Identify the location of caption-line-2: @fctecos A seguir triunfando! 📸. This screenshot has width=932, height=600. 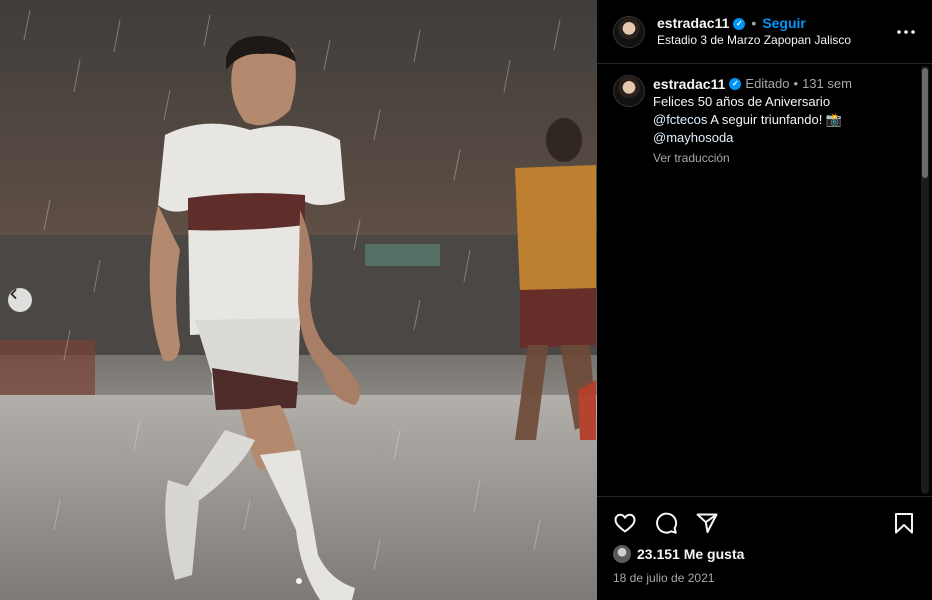
(752, 120).